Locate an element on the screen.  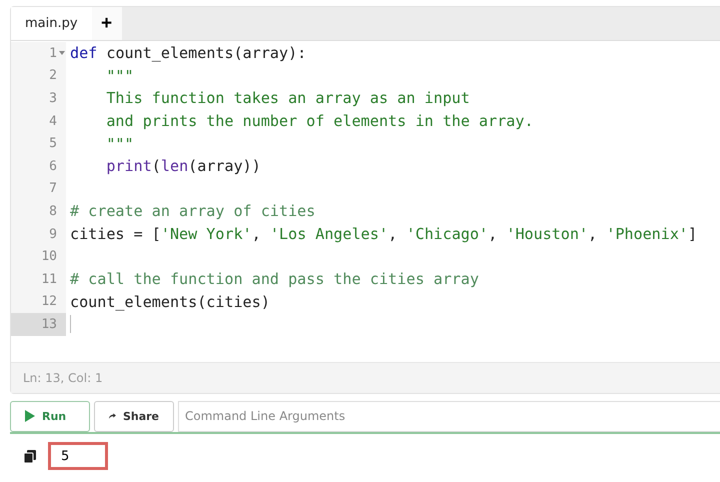
line-number: 13 is located at coordinates (49, 324).